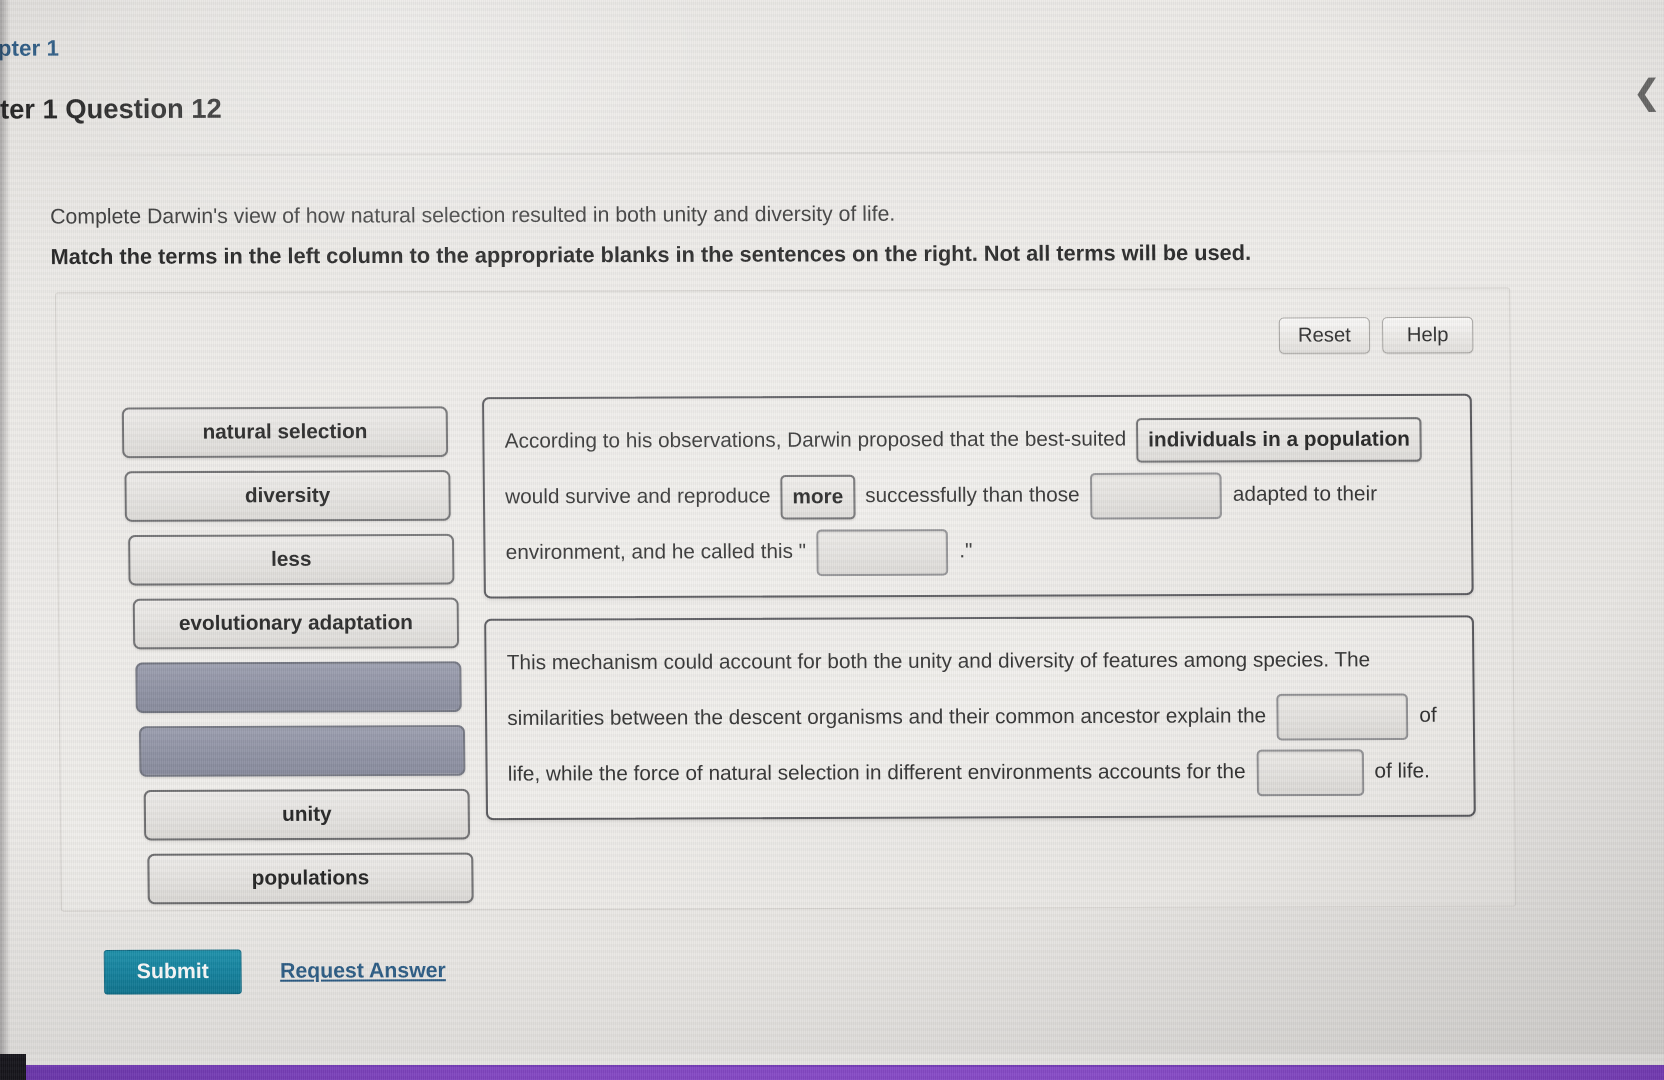 This screenshot has height=1080, width=1664. What do you see at coordinates (285, 432) in the screenshot?
I see `term-tile: natural selection` at bounding box center [285, 432].